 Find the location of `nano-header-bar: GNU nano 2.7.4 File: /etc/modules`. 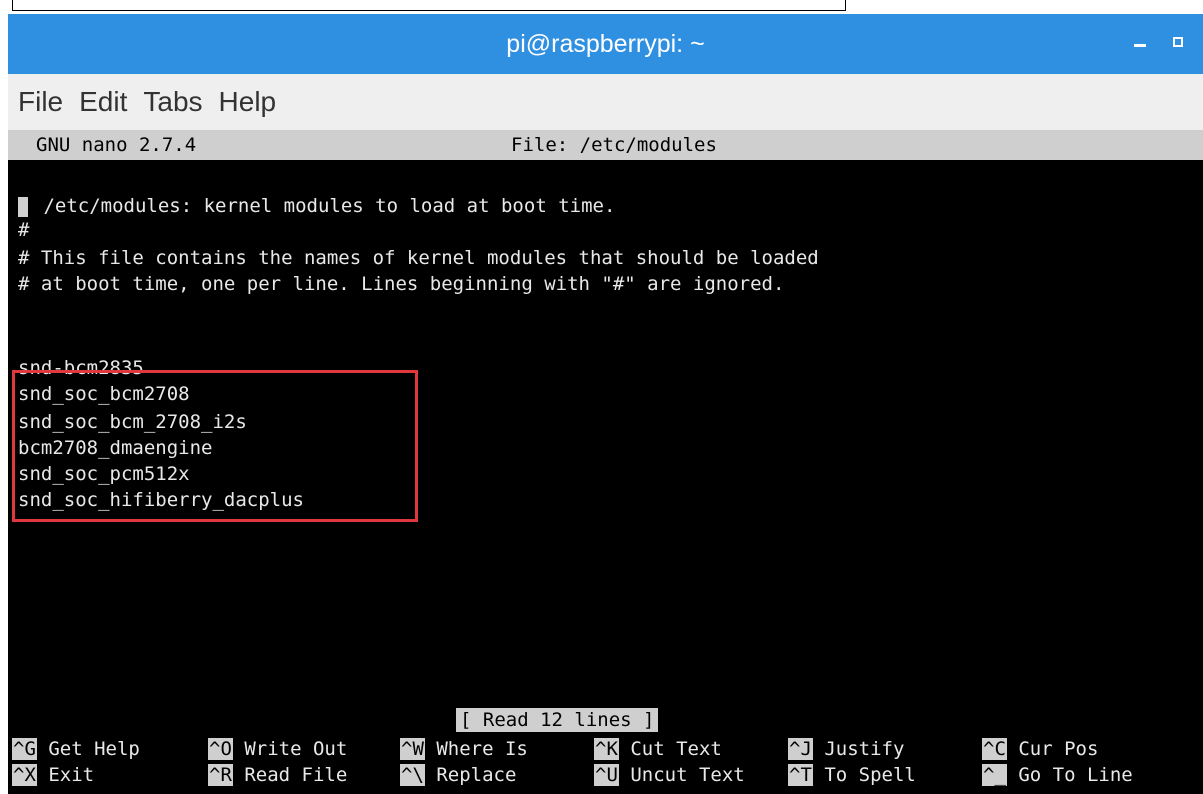

nano-header-bar: GNU nano 2.7.4 File: /etc/modules is located at coordinates (605, 145).